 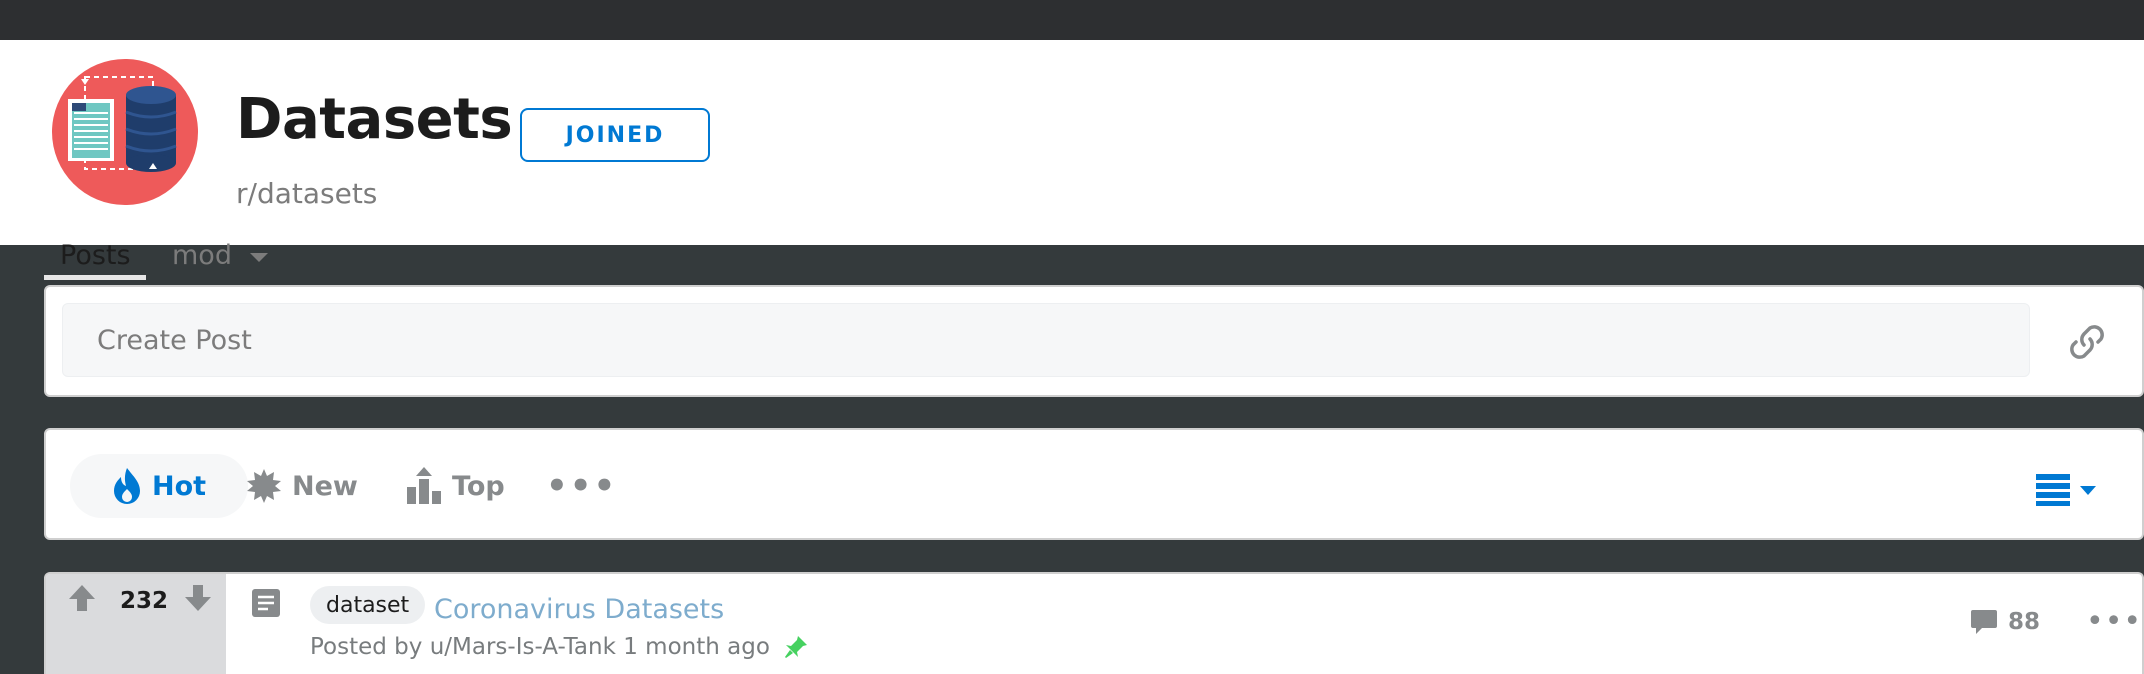 What do you see at coordinates (1984, 622) in the screenshot?
I see `comment-icon` at bounding box center [1984, 622].